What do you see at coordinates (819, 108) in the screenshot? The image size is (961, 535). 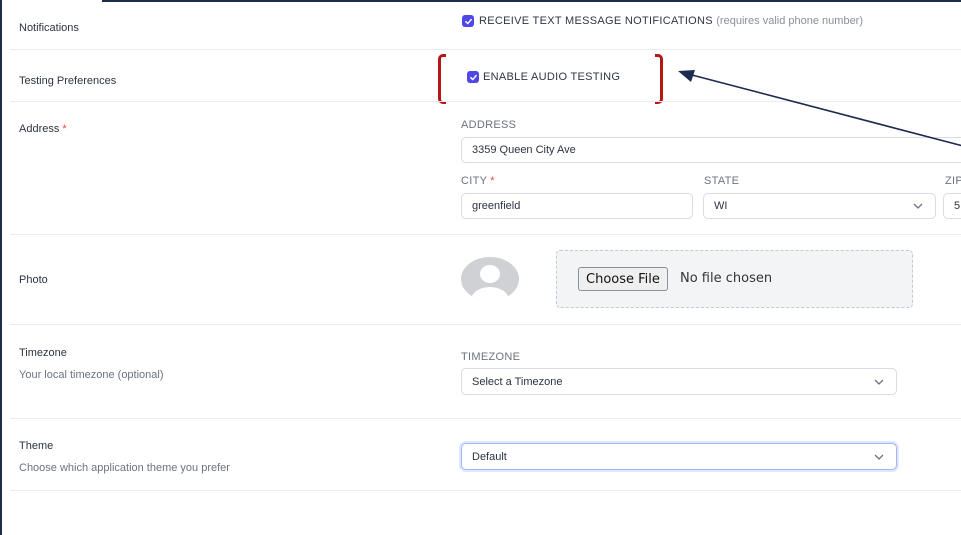 I see `annotation-arrow` at bounding box center [819, 108].